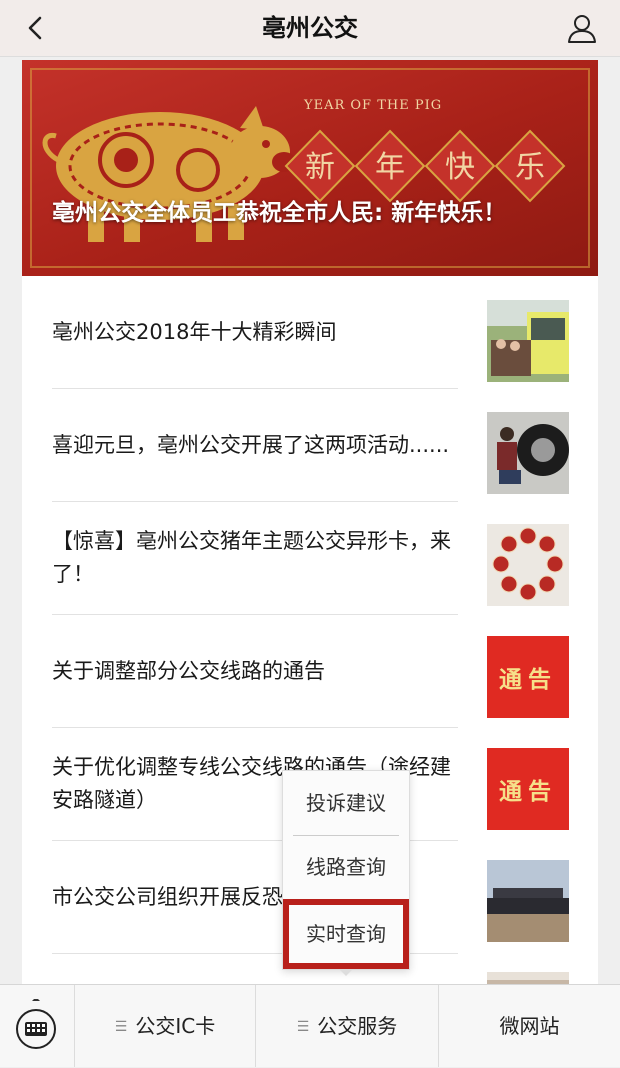  What do you see at coordinates (528, 341) in the screenshot?
I see `bus-photo` at bounding box center [528, 341].